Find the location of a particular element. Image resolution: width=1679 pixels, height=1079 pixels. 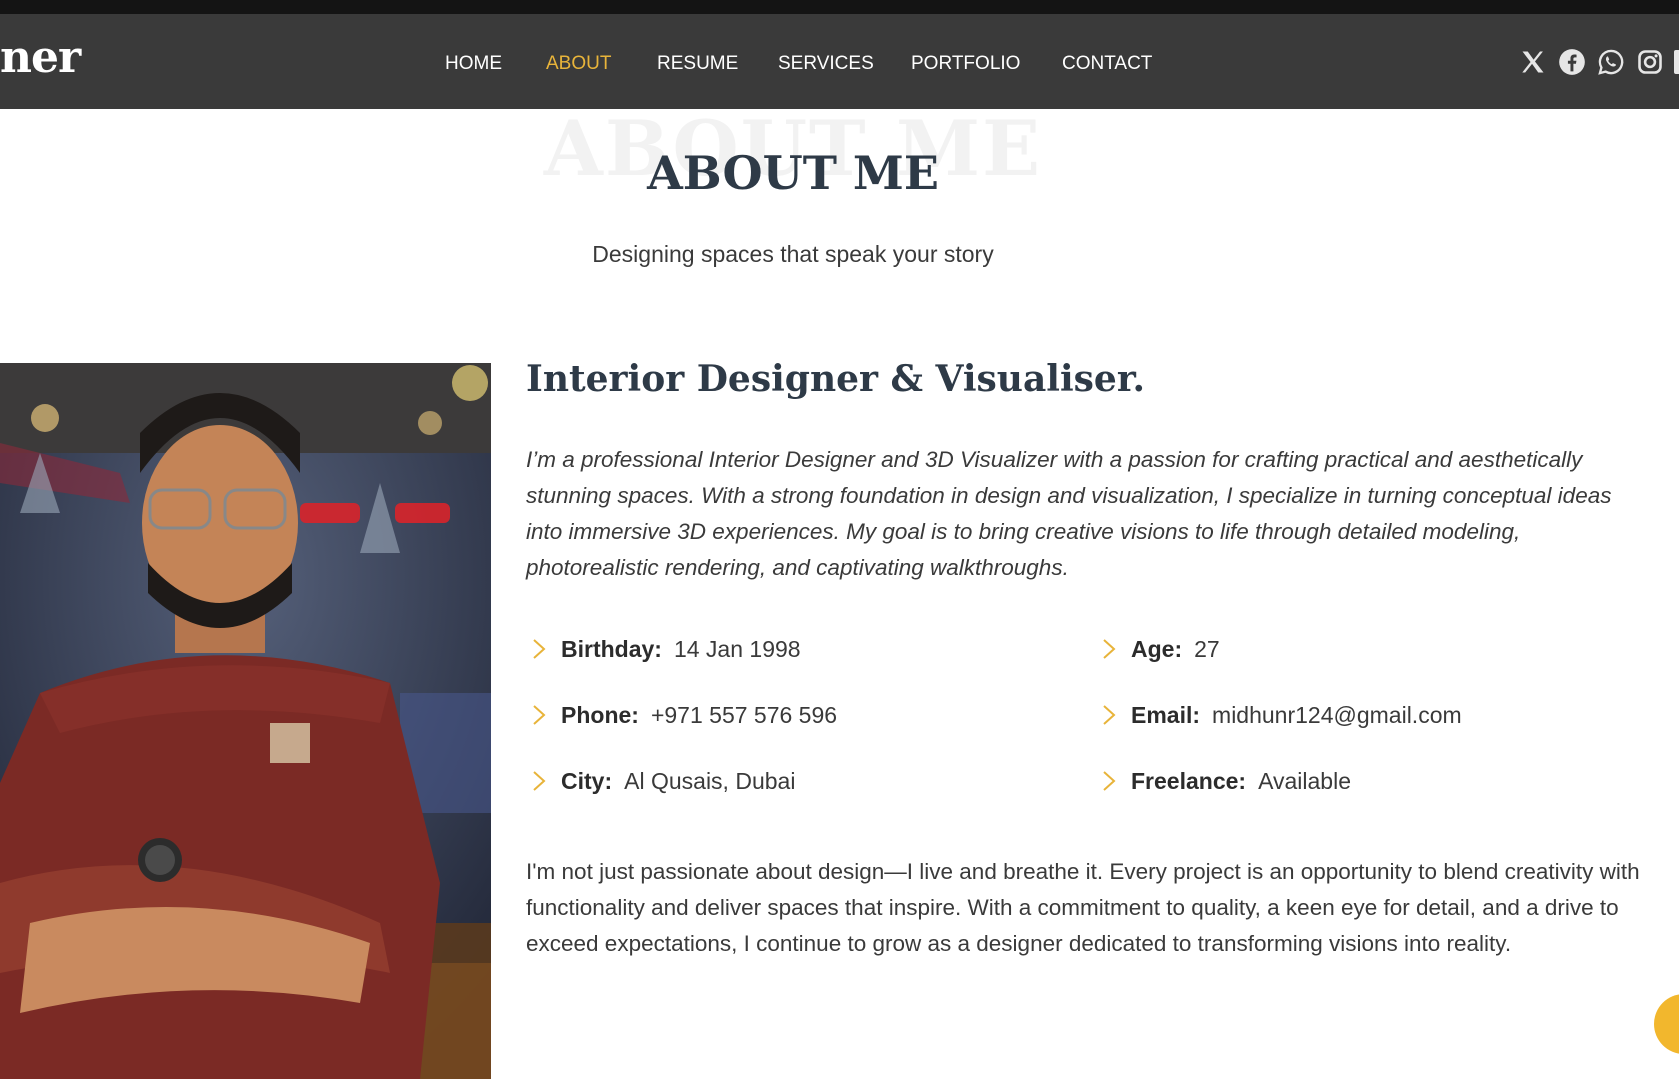

linkedin-icon is located at coordinates (1676, 62).